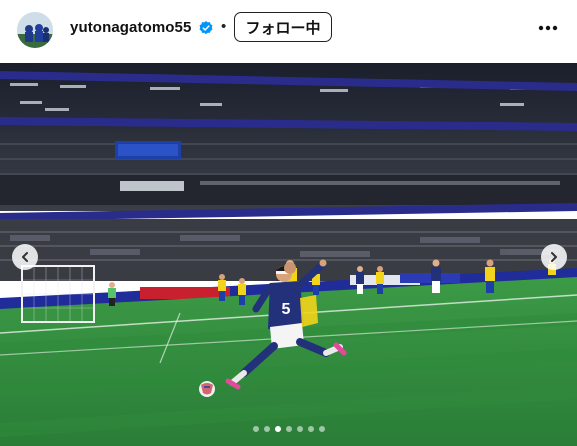 The image size is (577, 446). What do you see at coordinates (206, 28) in the screenshot?
I see `verified-badge-icon` at bounding box center [206, 28].